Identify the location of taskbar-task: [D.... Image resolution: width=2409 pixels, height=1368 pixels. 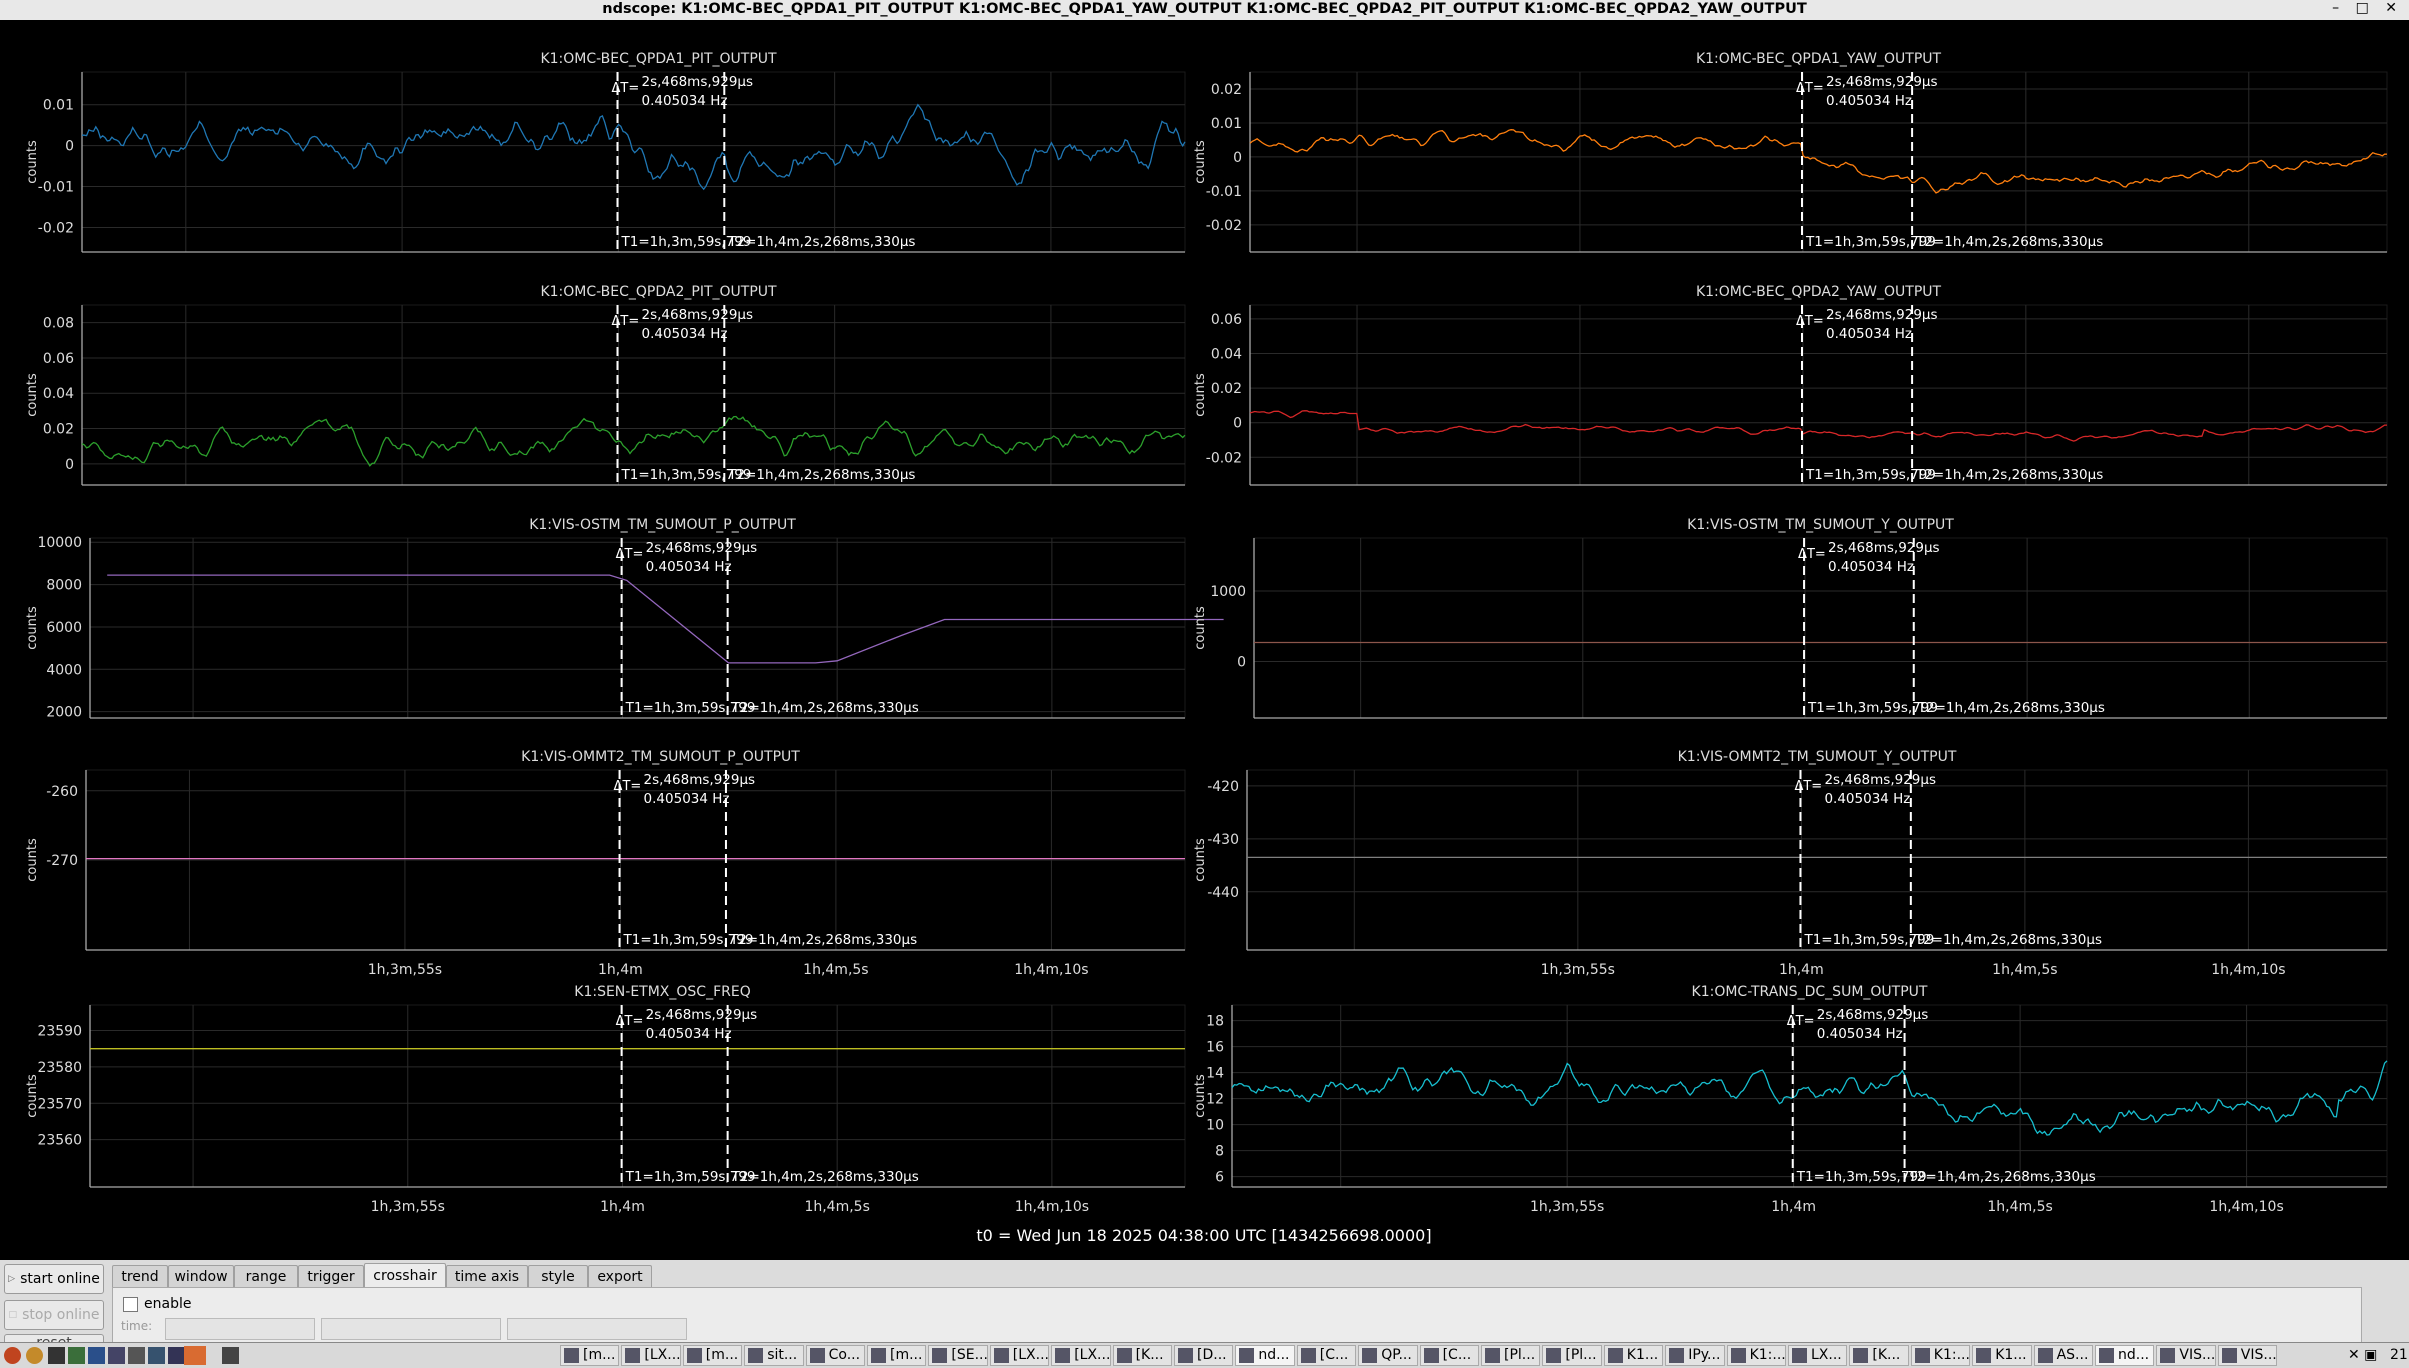
(1204, 1355).